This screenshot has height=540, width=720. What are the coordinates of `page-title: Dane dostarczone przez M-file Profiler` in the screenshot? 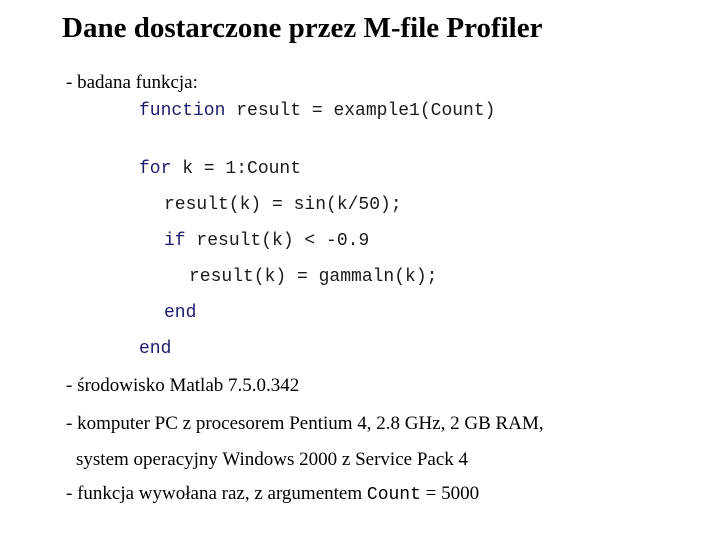 It's located at (302, 28).